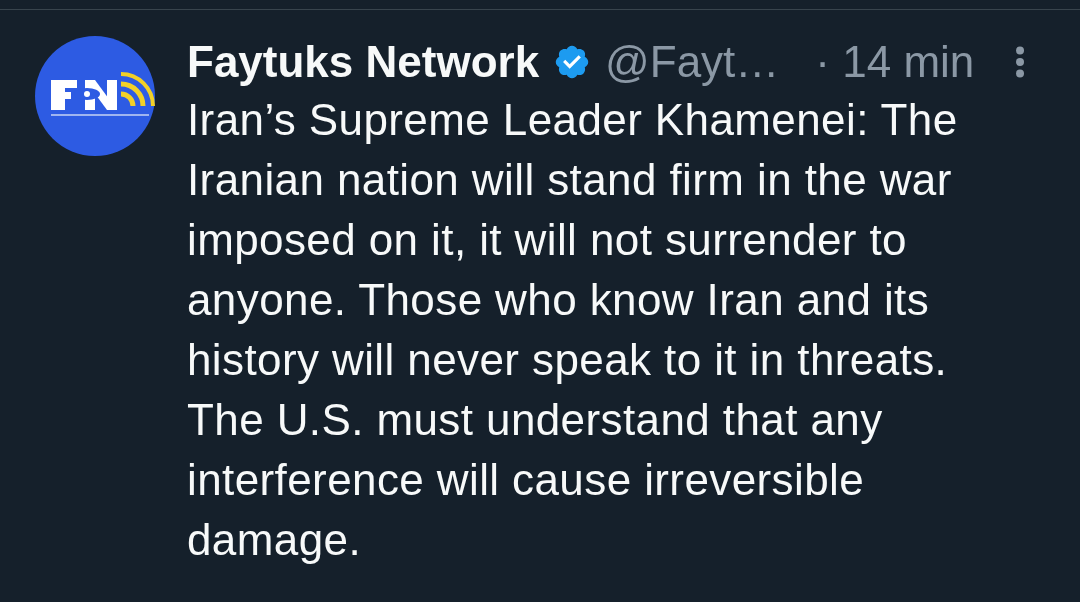 Image resolution: width=1080 pixels, height=602 pixels. I want to click on author-name: Faytuks Network, so click(363, 62).